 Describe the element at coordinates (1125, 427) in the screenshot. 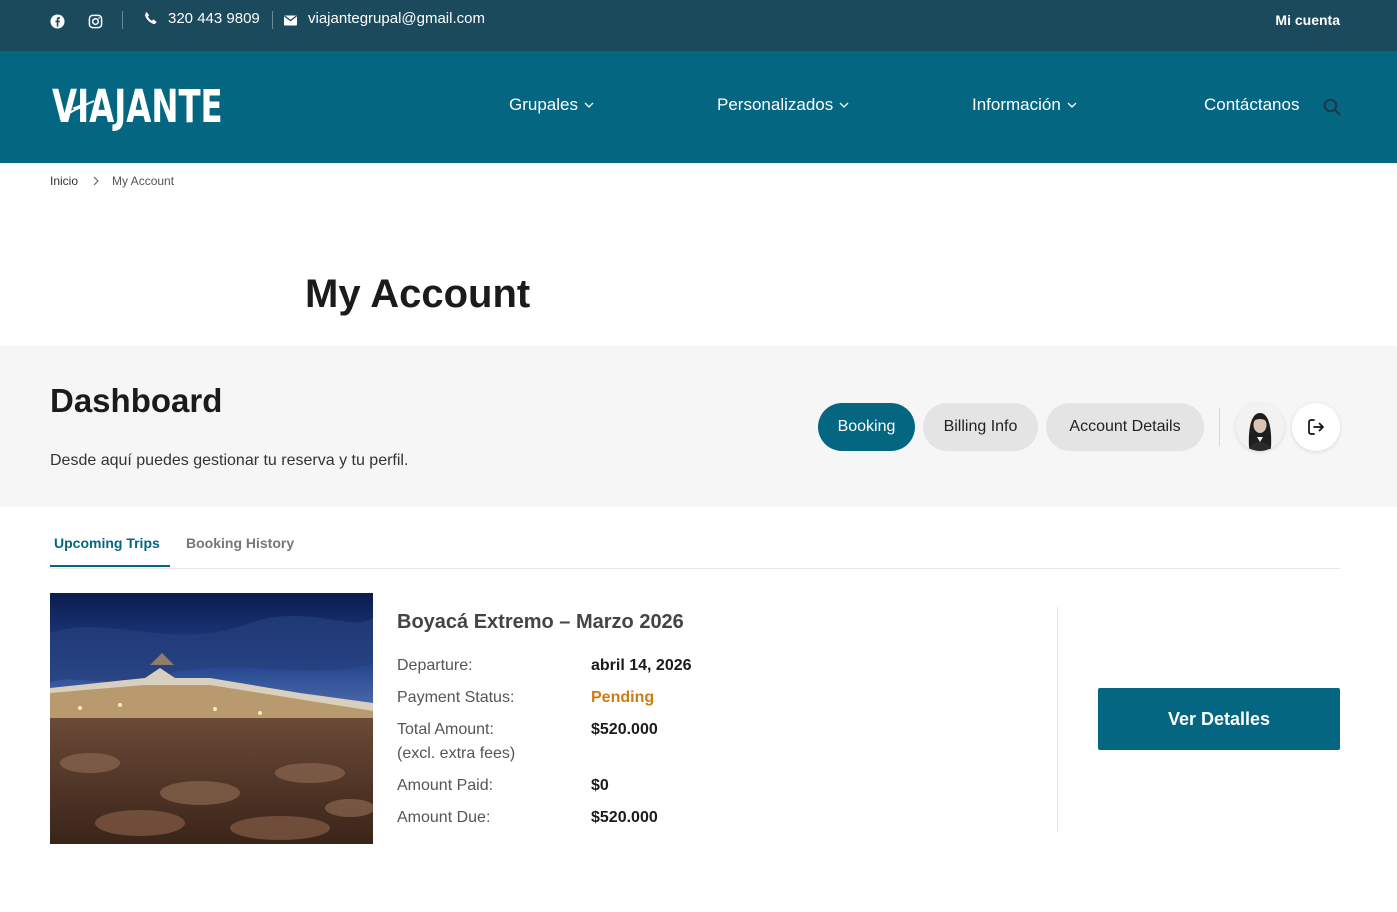

I see `account-details-button: Account Details` at that location.